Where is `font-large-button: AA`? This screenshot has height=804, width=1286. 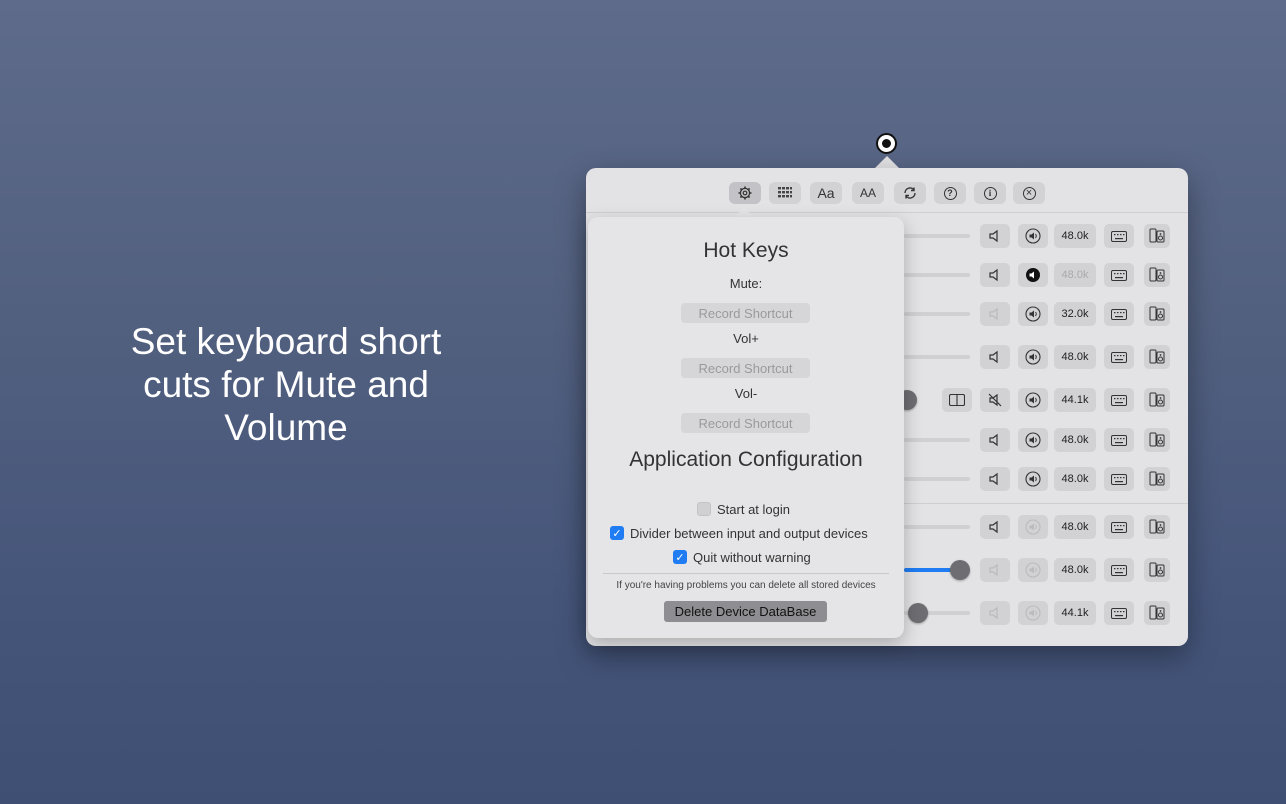 font-large-button: AA is located at coordinates (868, 193).